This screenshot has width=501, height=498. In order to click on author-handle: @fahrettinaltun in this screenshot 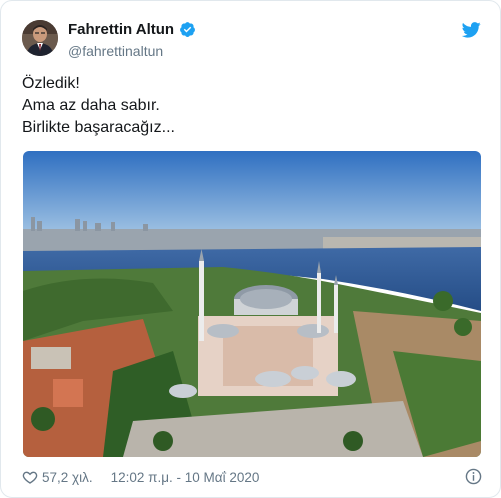, I will do `click(115, 51)`.